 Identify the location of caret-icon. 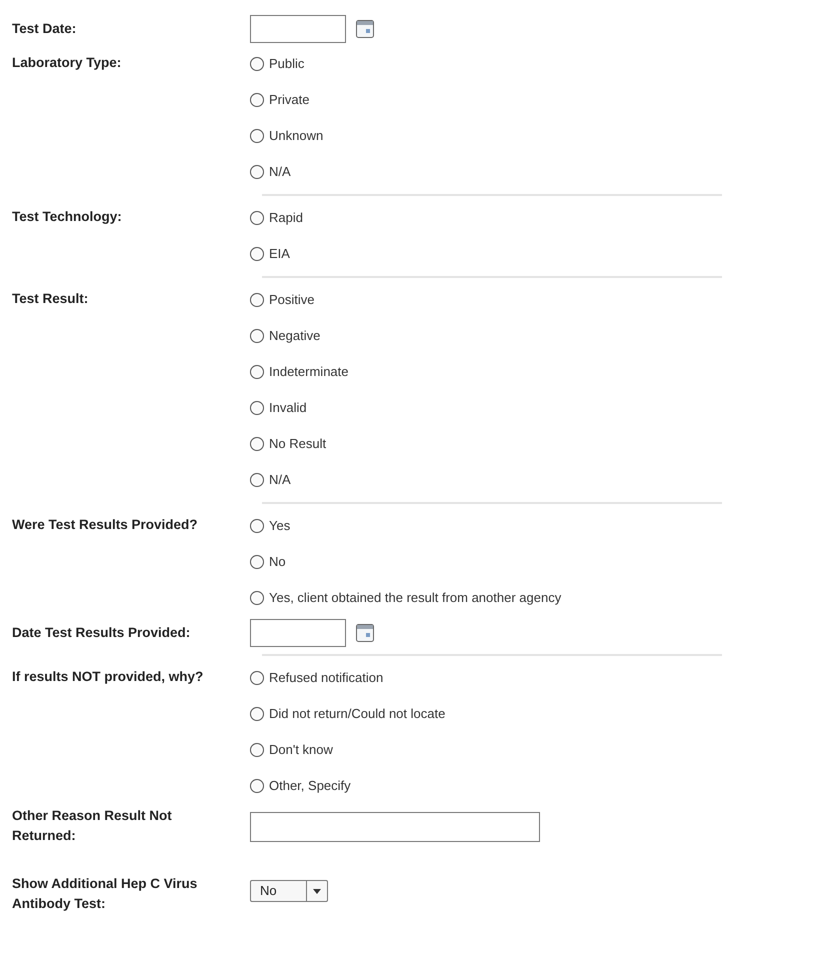
(317, 891).